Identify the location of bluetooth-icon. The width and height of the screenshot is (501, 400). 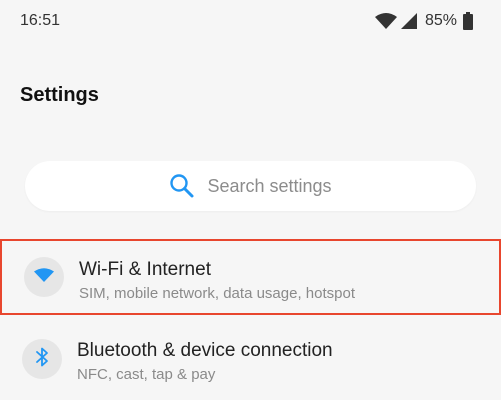
(42, 359).